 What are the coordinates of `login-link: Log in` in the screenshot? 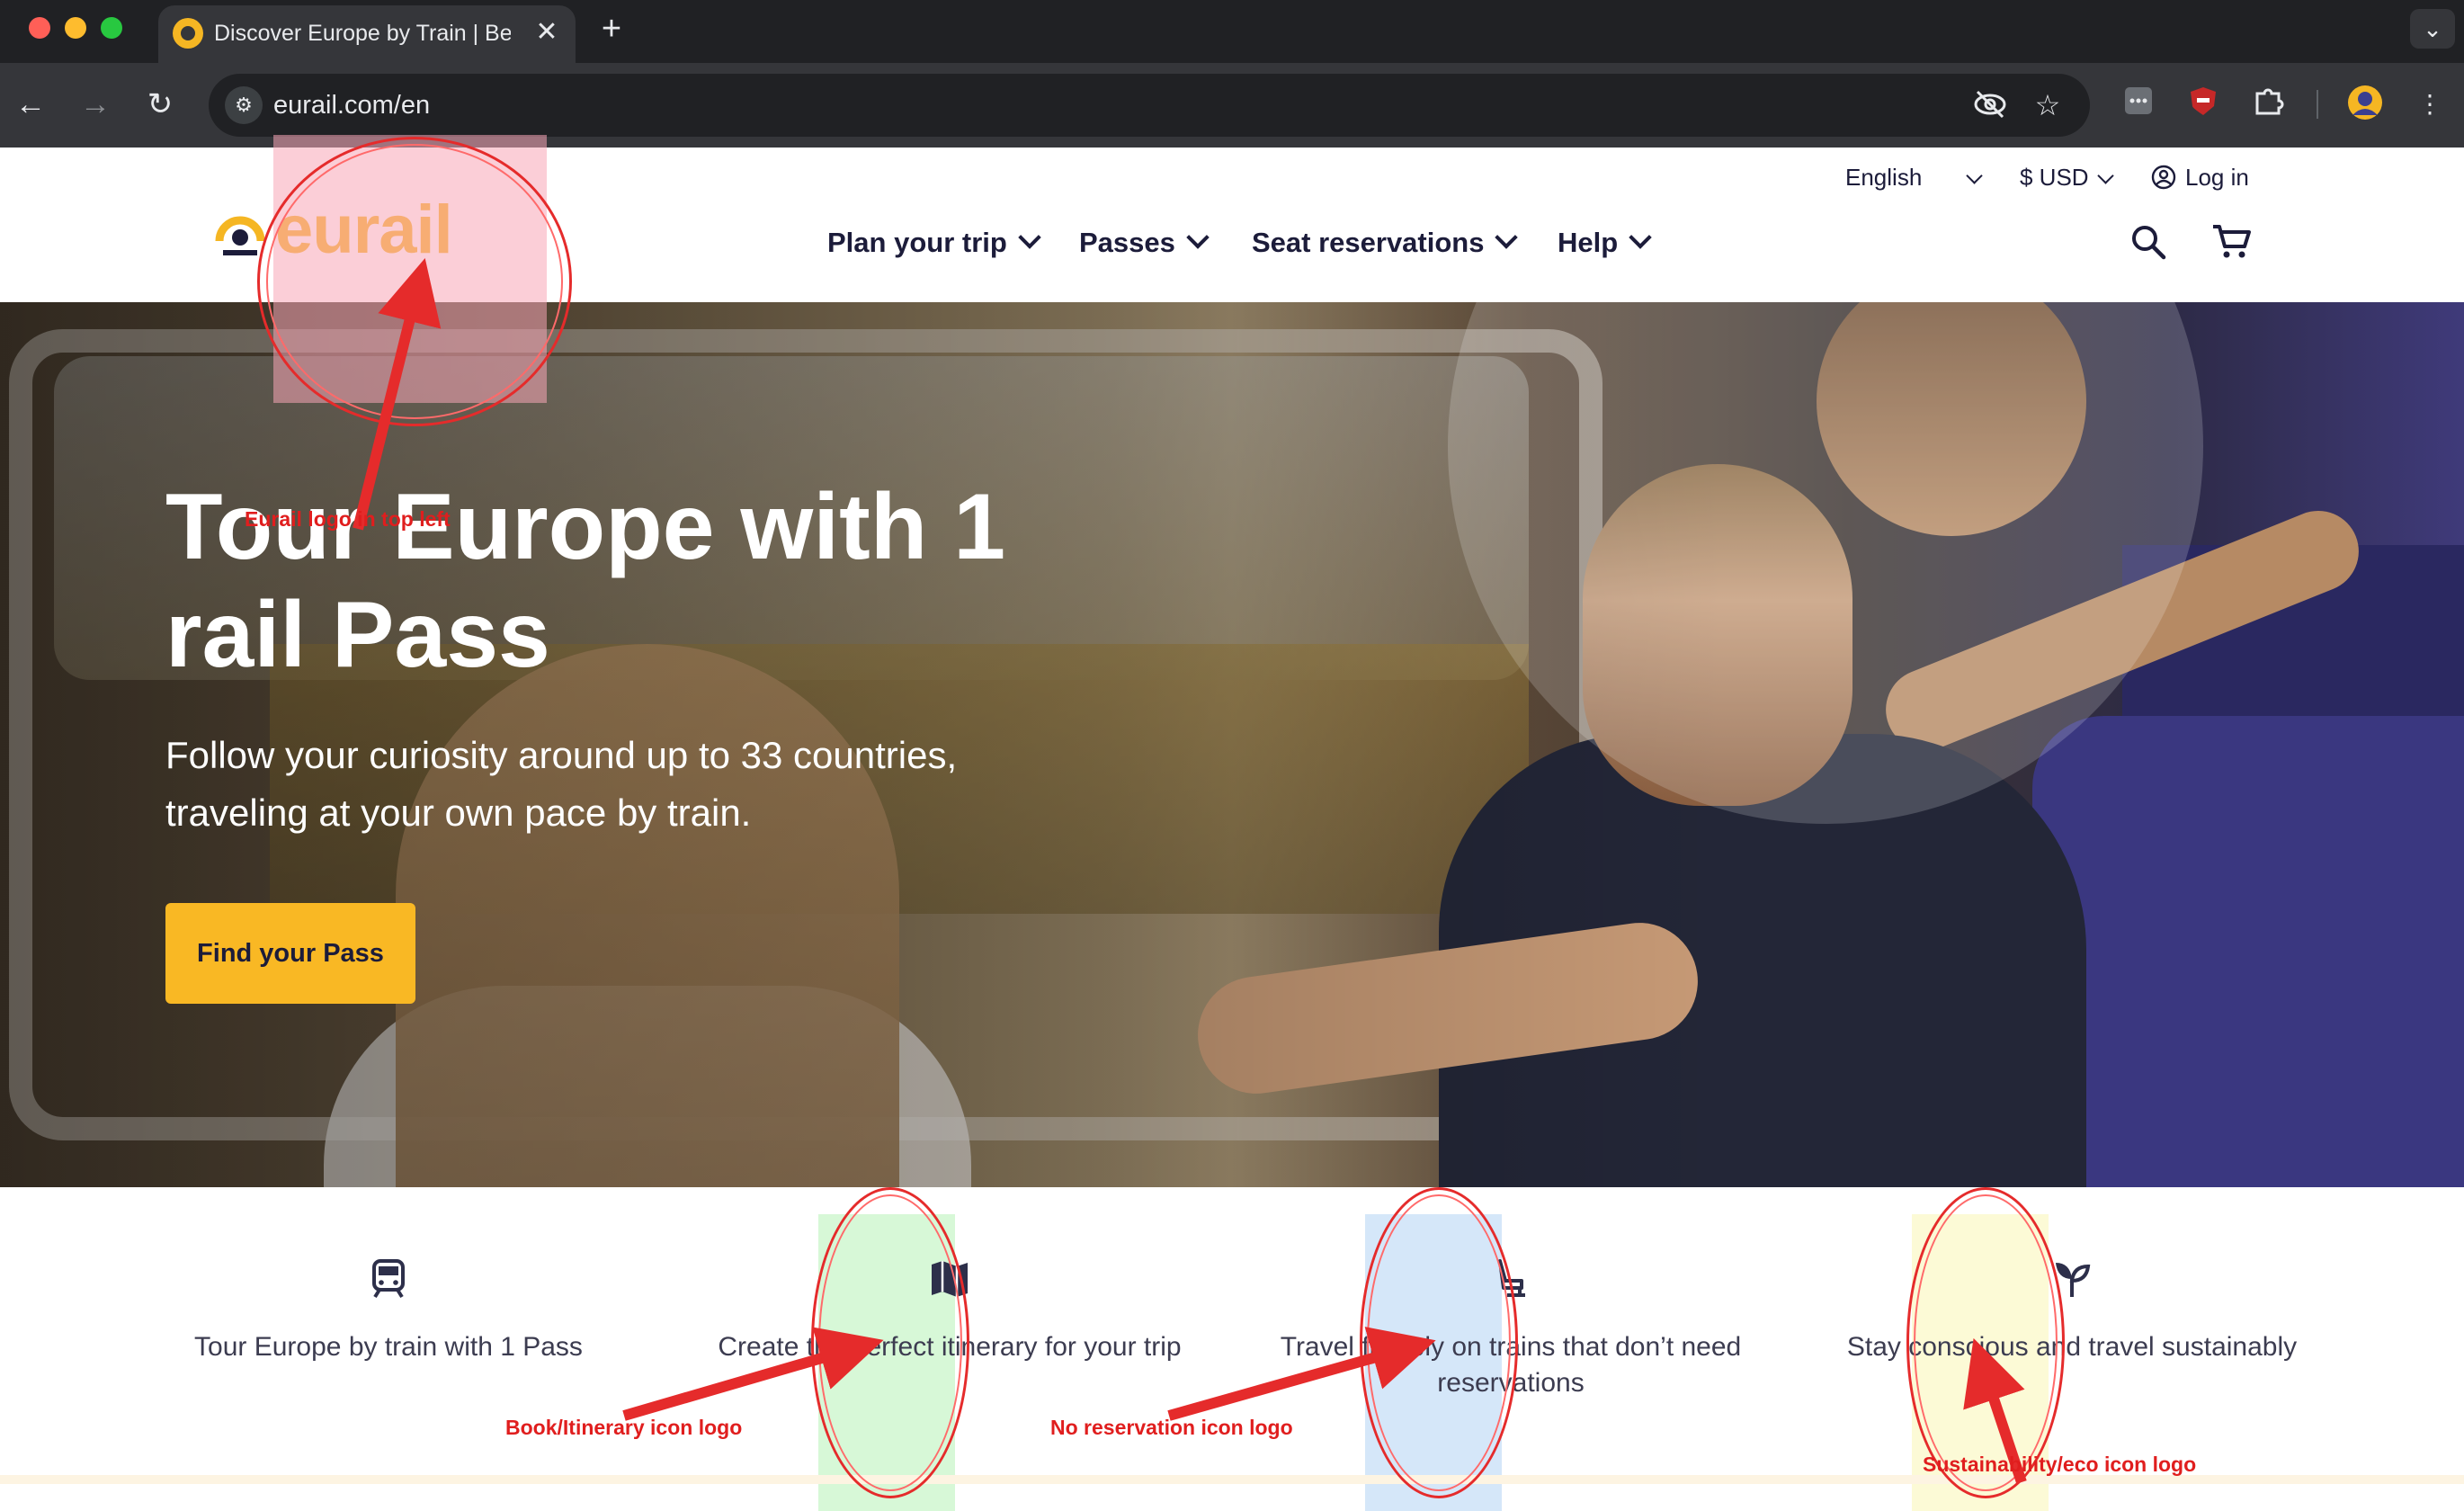 It's located at (2200, 180).